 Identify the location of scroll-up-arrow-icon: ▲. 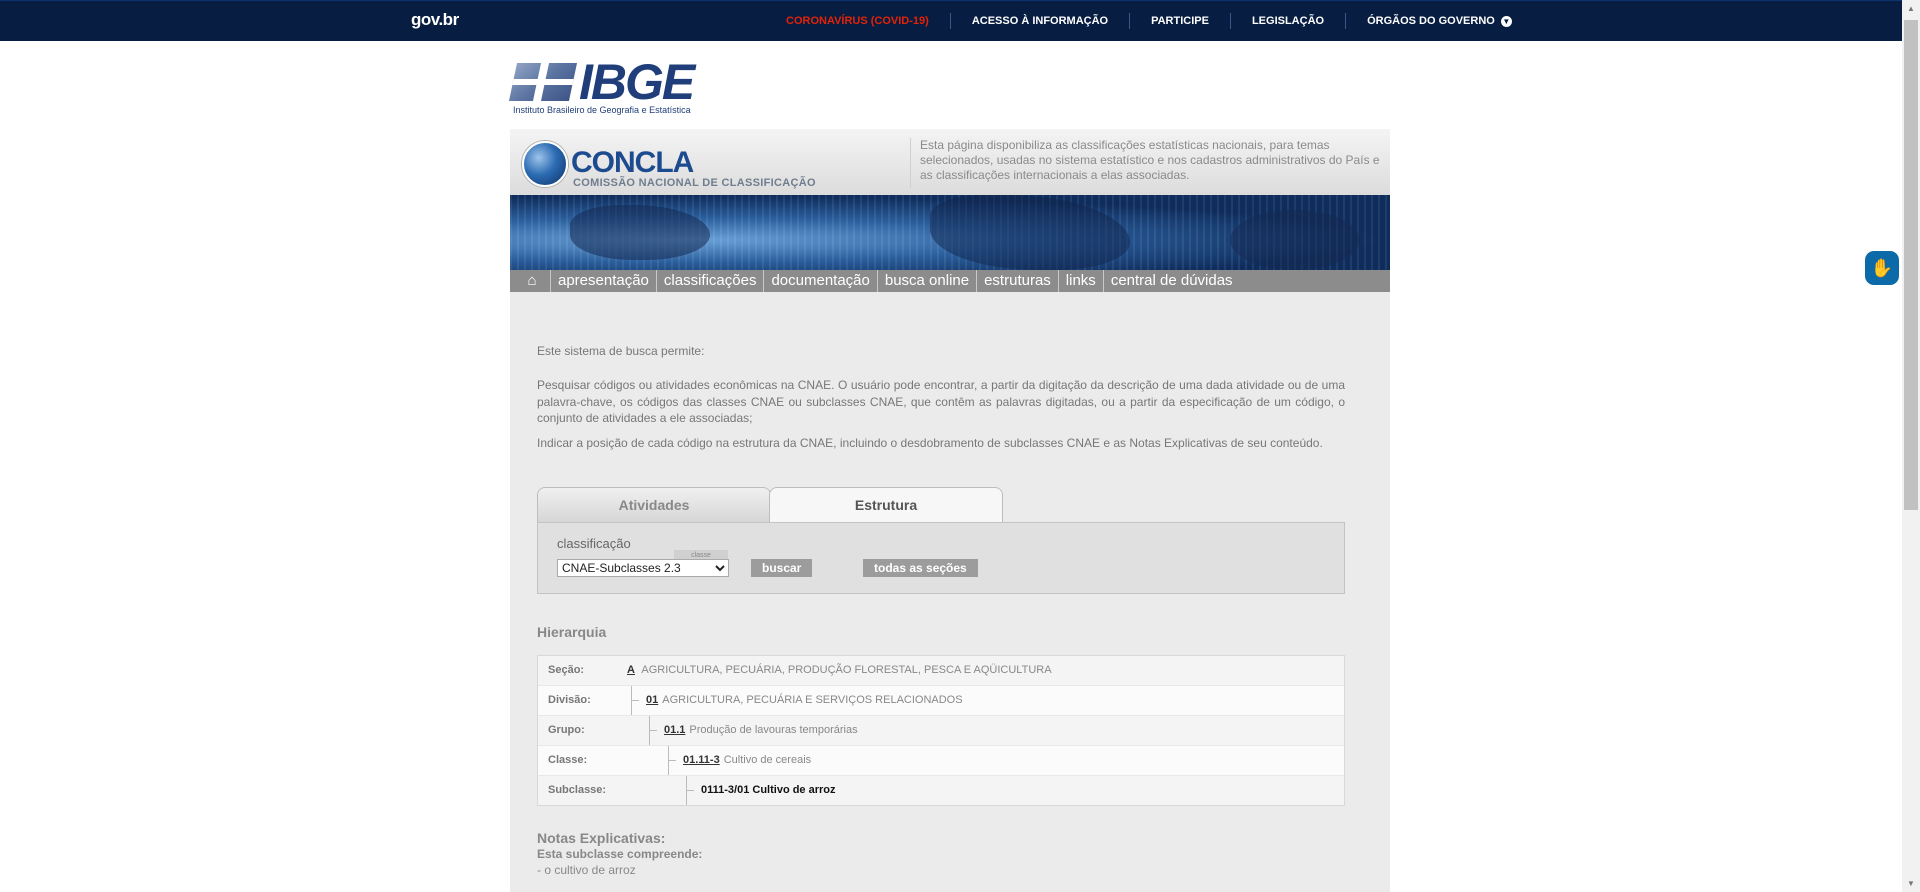
(1911, 8).